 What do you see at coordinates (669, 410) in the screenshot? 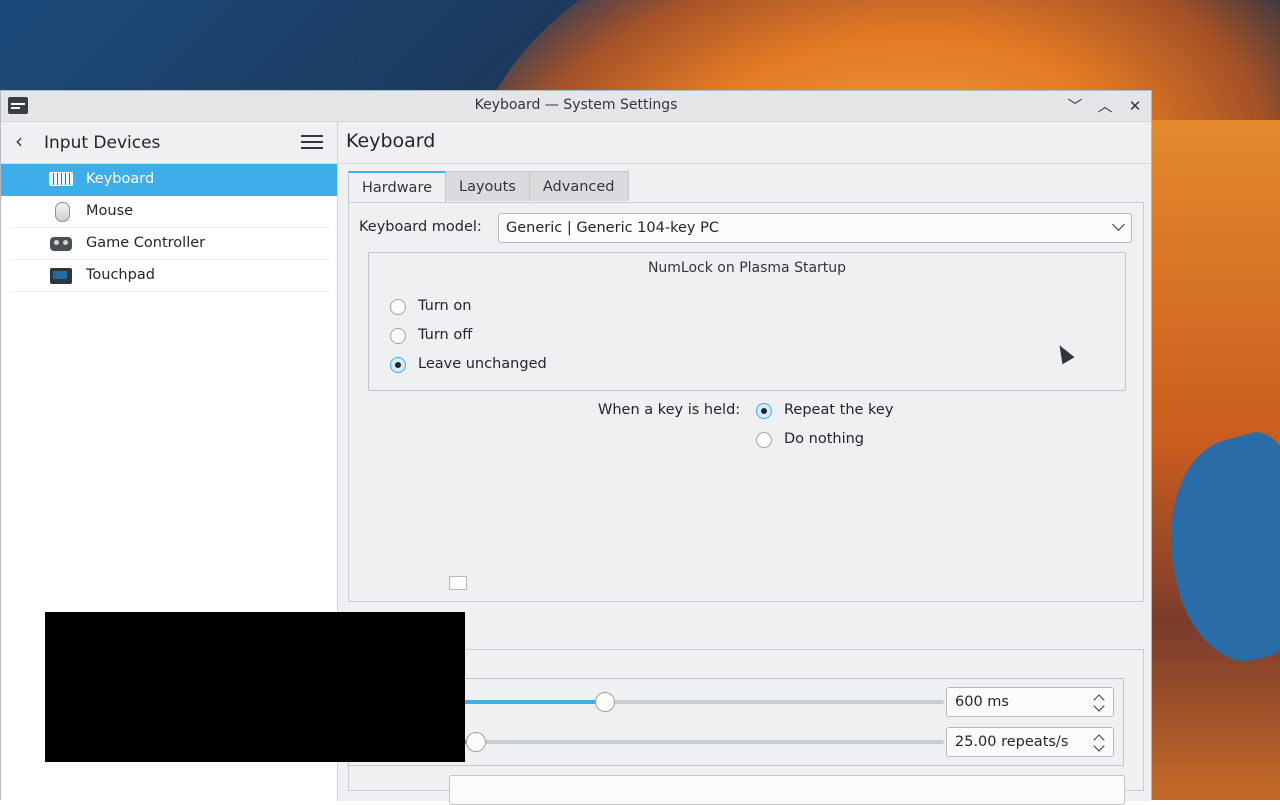
I see `key-held-label: When a key is held:` at bounding box center [669, 410].